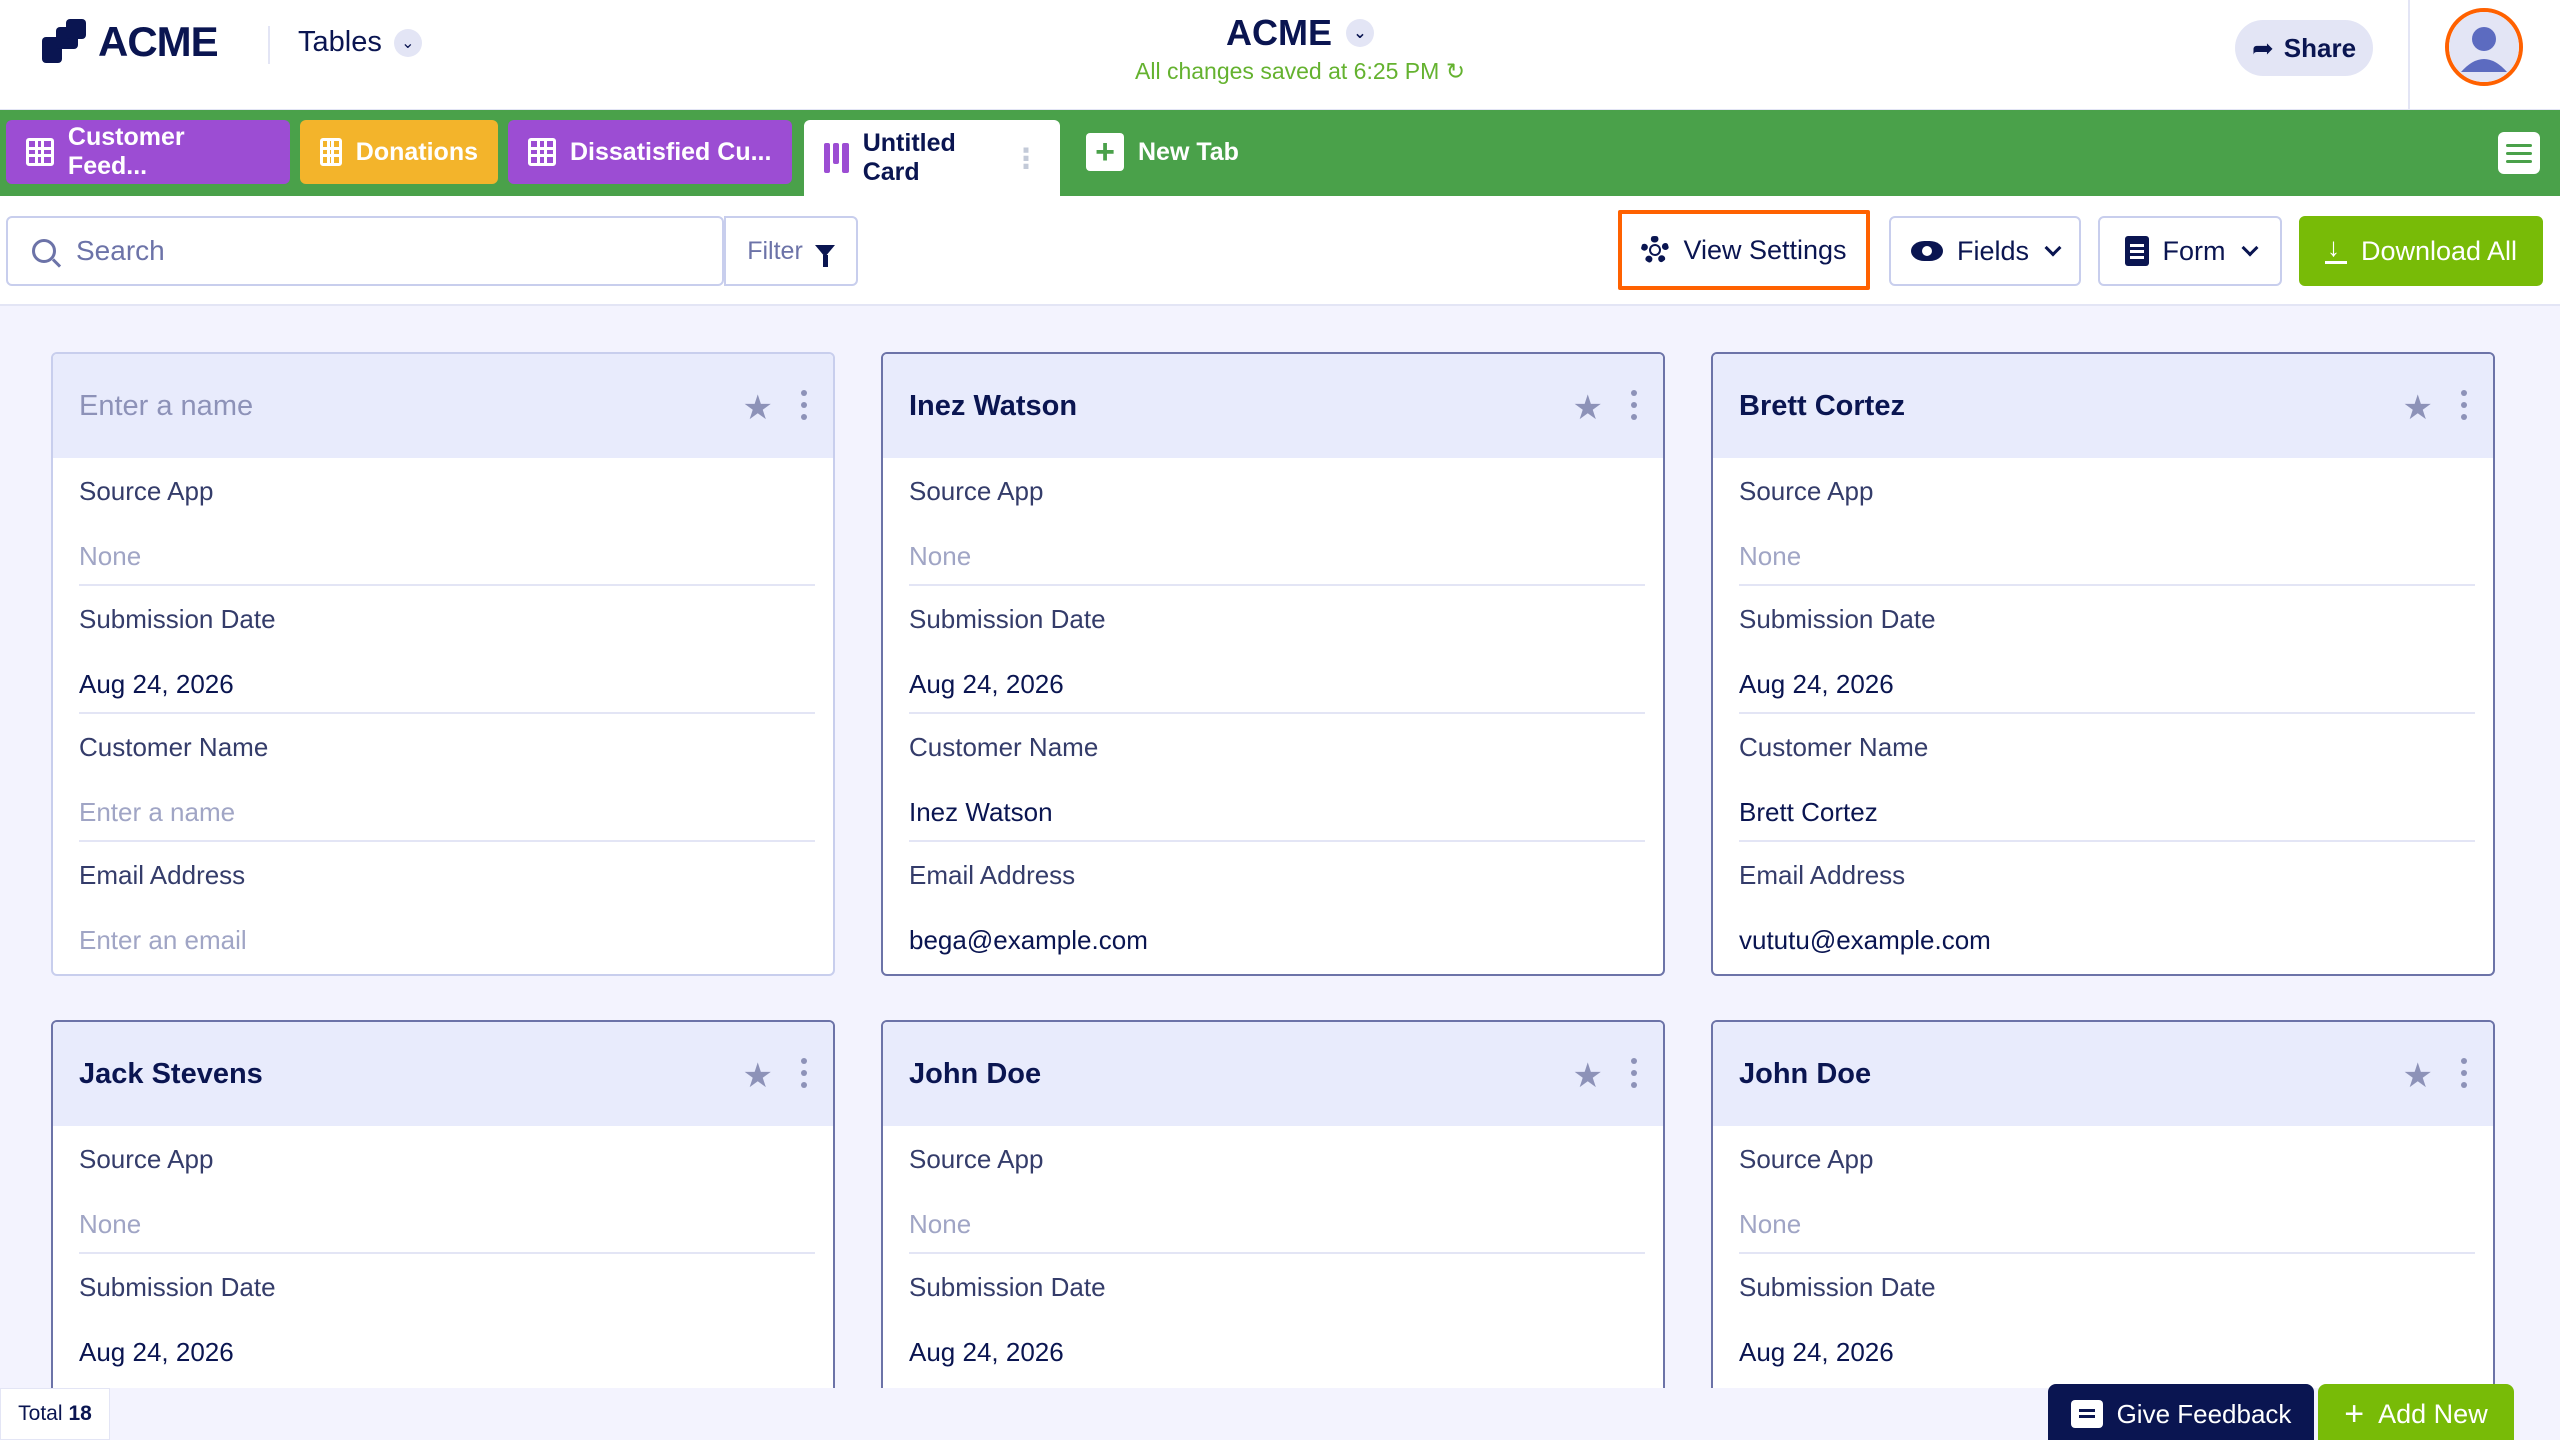  What do you see at coordinates (1993, 250) in the screenshot?
I see `fields-button-label: Fields` at bounding box center [1993, 250].